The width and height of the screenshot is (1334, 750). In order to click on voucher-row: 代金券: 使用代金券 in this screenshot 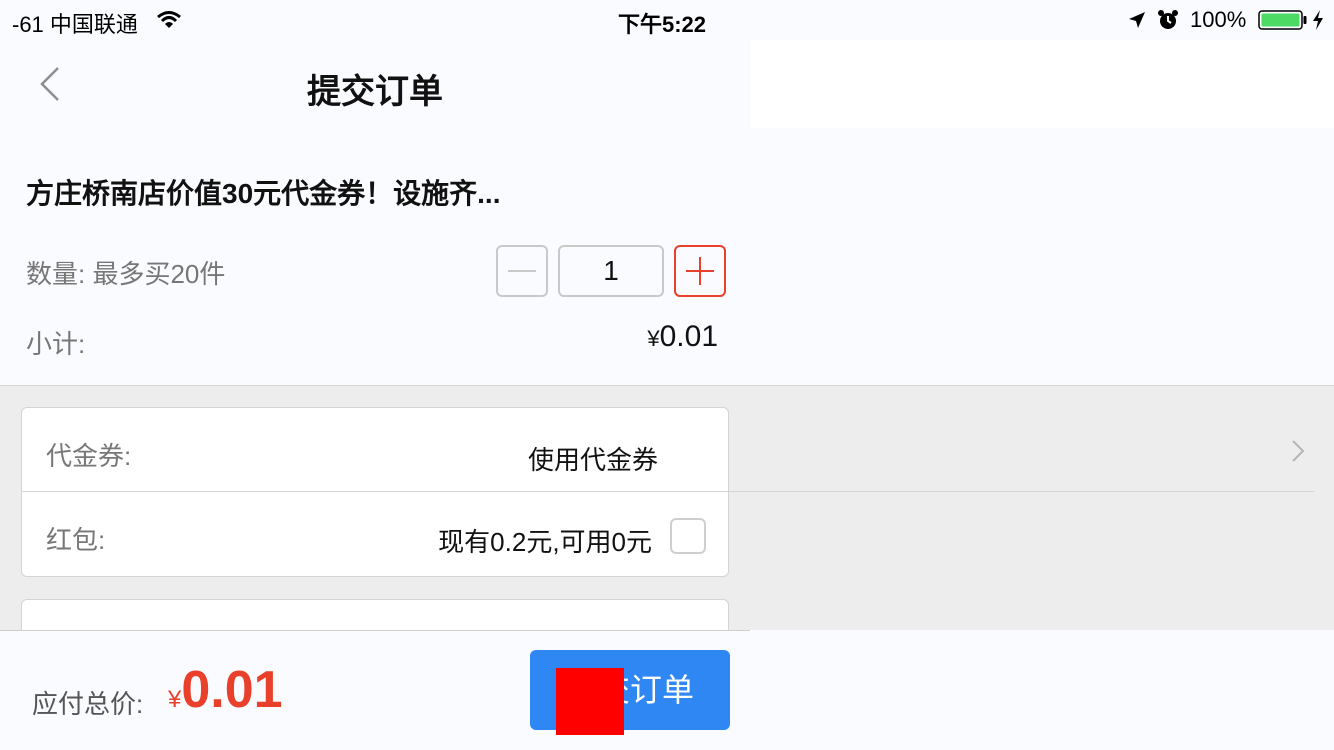, I will do `click(375, 450)`.